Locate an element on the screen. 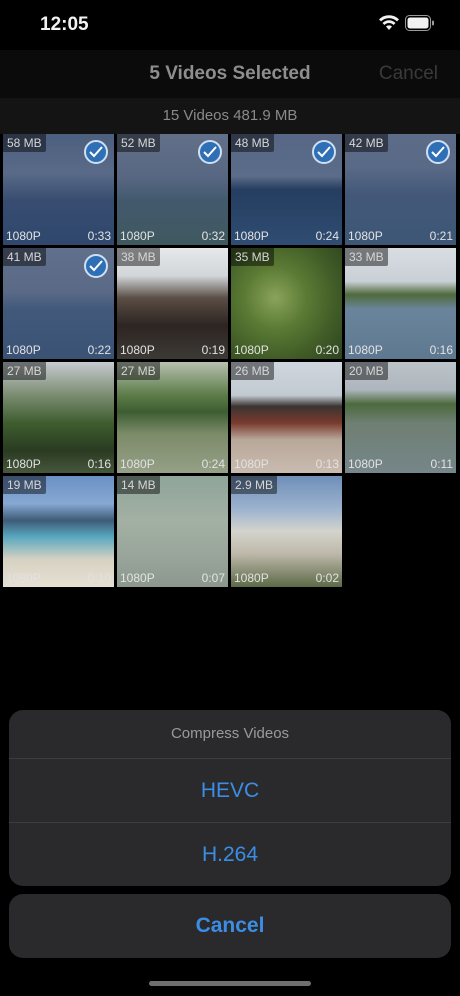 The height and width of the screenshot is (996, 460). video-size: 26 MB is located at coordinates (252, 371).